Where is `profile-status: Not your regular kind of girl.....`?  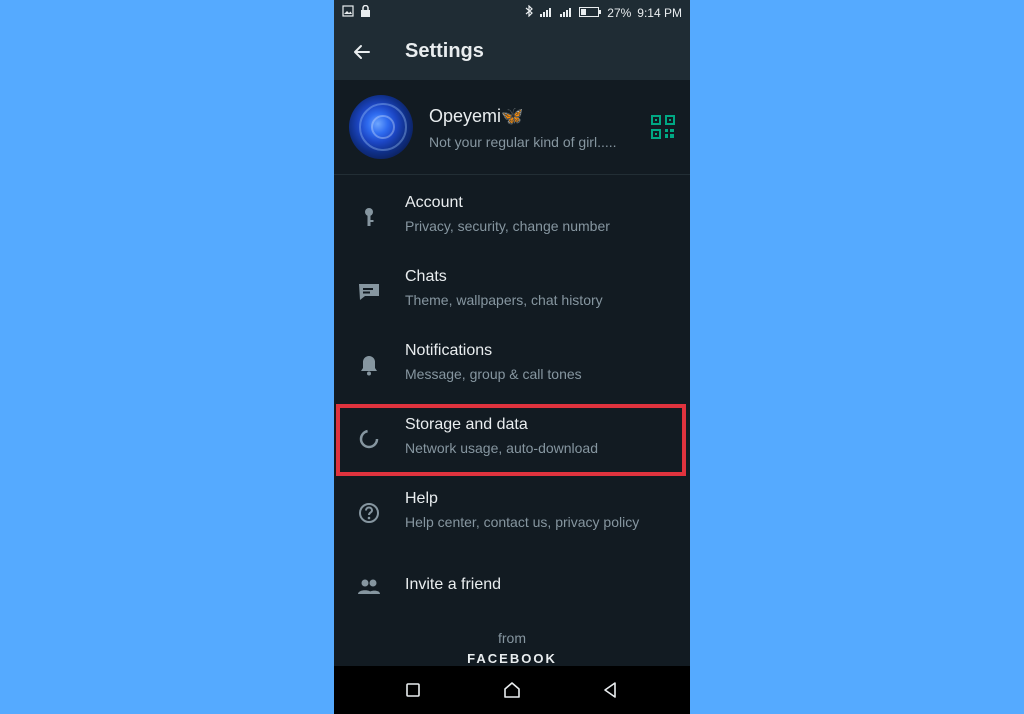 profile-status: Not your regular kind of girl..... is located at coordinates (523, 142).